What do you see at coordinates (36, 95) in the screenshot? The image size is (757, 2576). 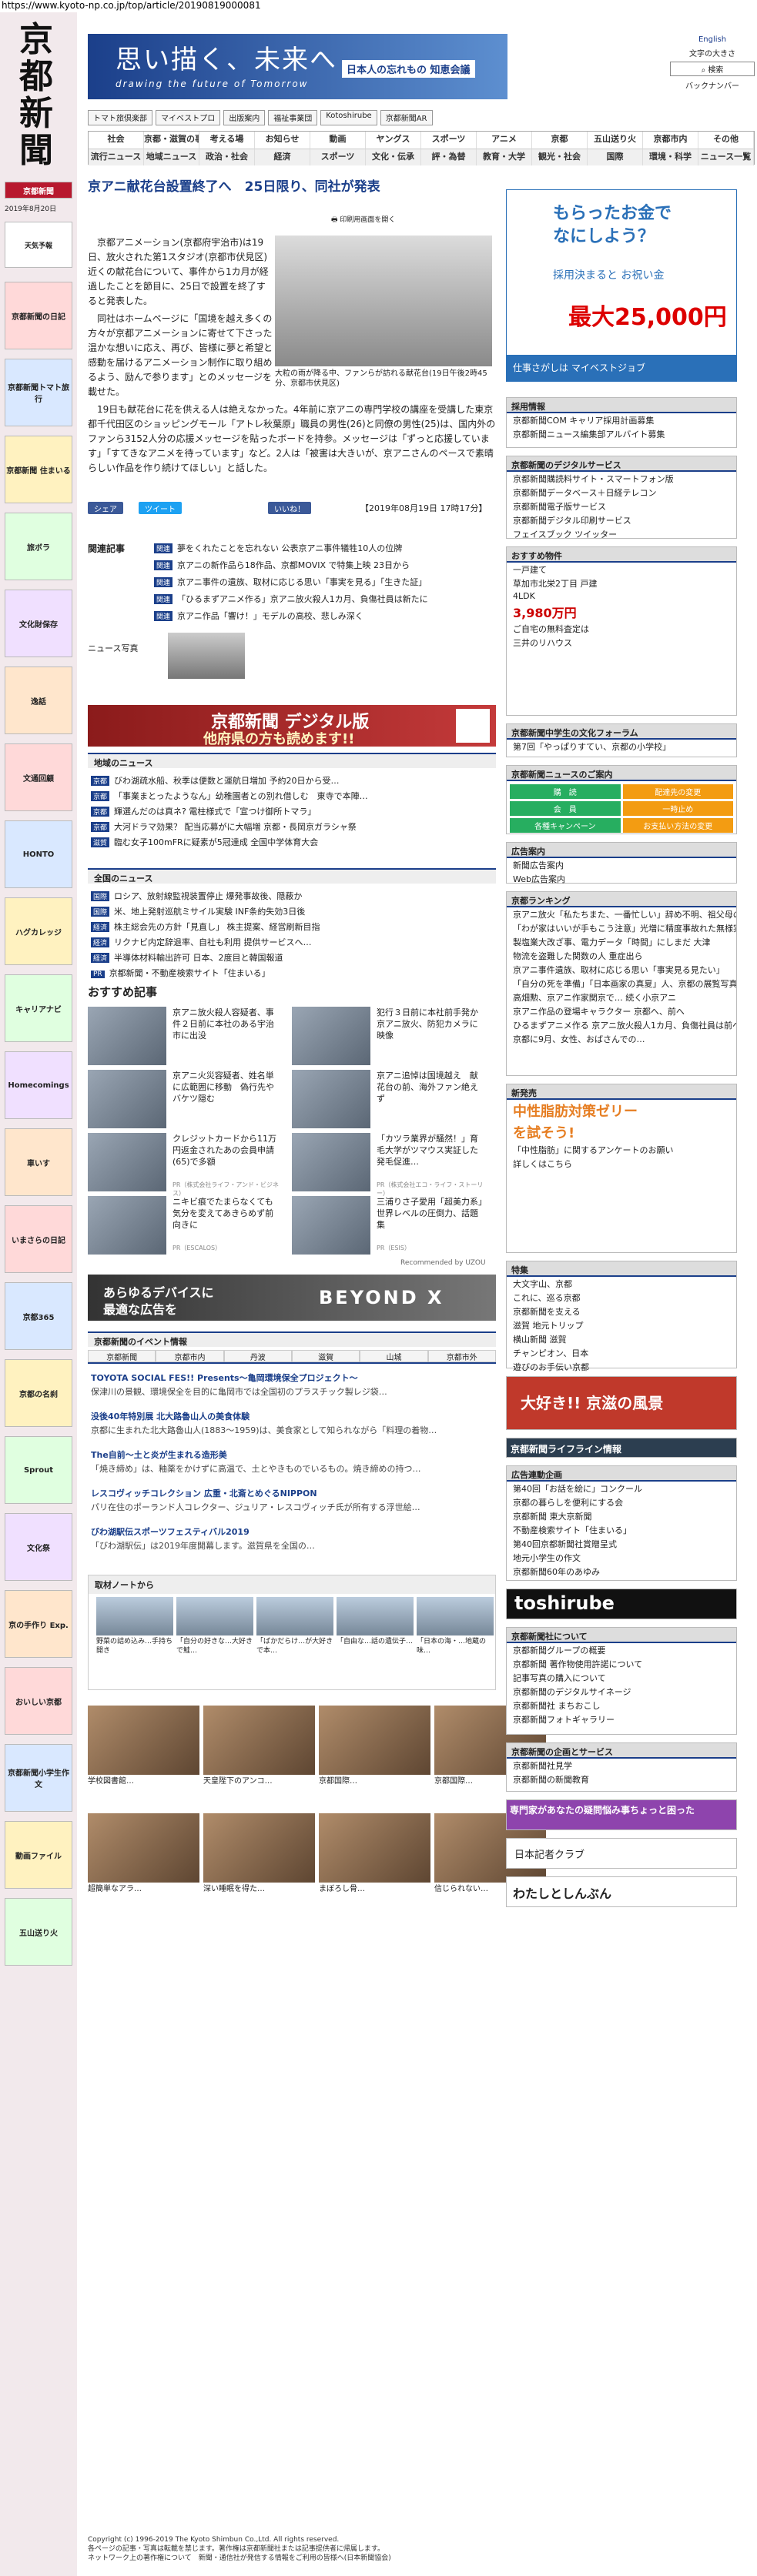 I see `site-logo: 京都新聞` at bounding box center [36, 95].